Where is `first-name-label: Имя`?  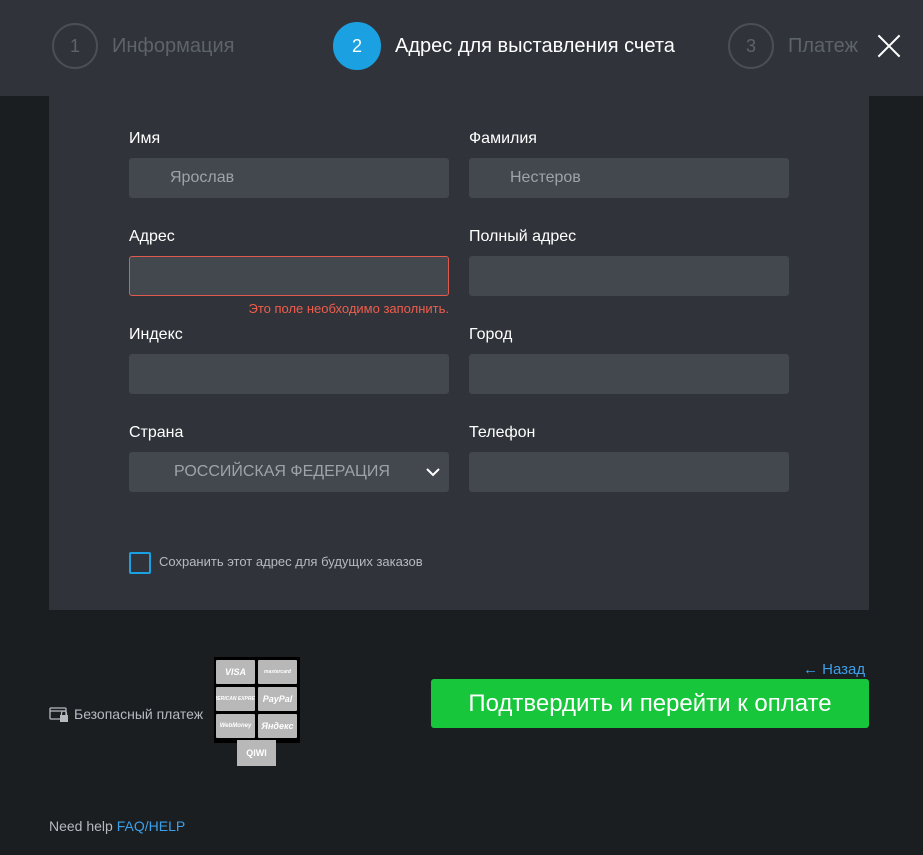 first-name-label: Имя is located at coordinates (145, 138).